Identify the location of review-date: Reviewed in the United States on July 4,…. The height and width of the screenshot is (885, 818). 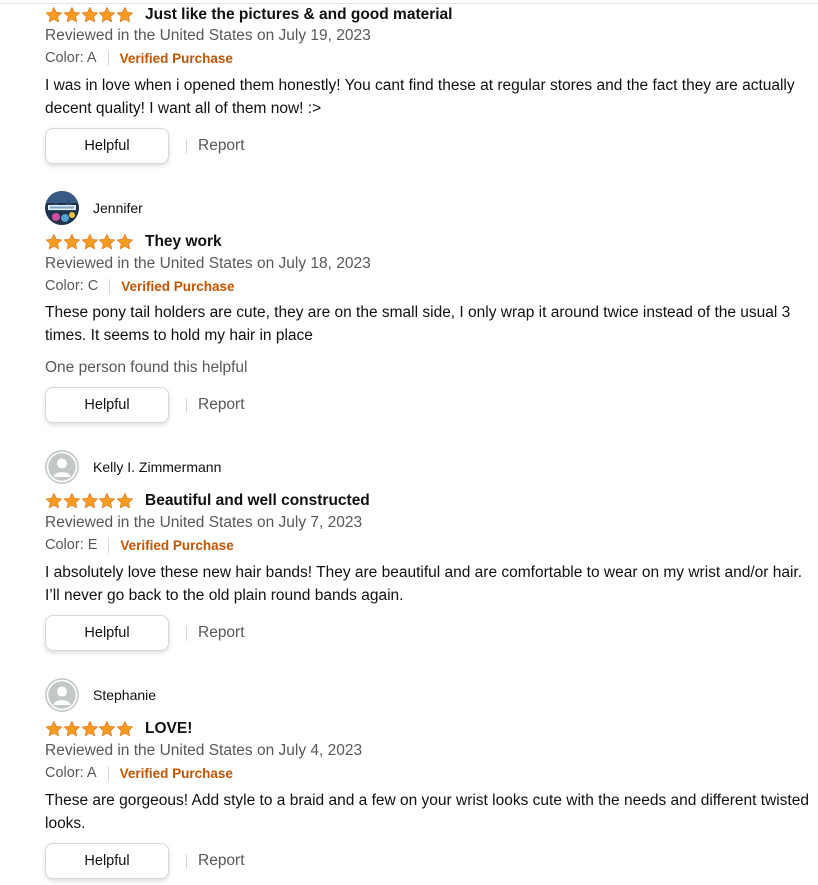
(204, 750).